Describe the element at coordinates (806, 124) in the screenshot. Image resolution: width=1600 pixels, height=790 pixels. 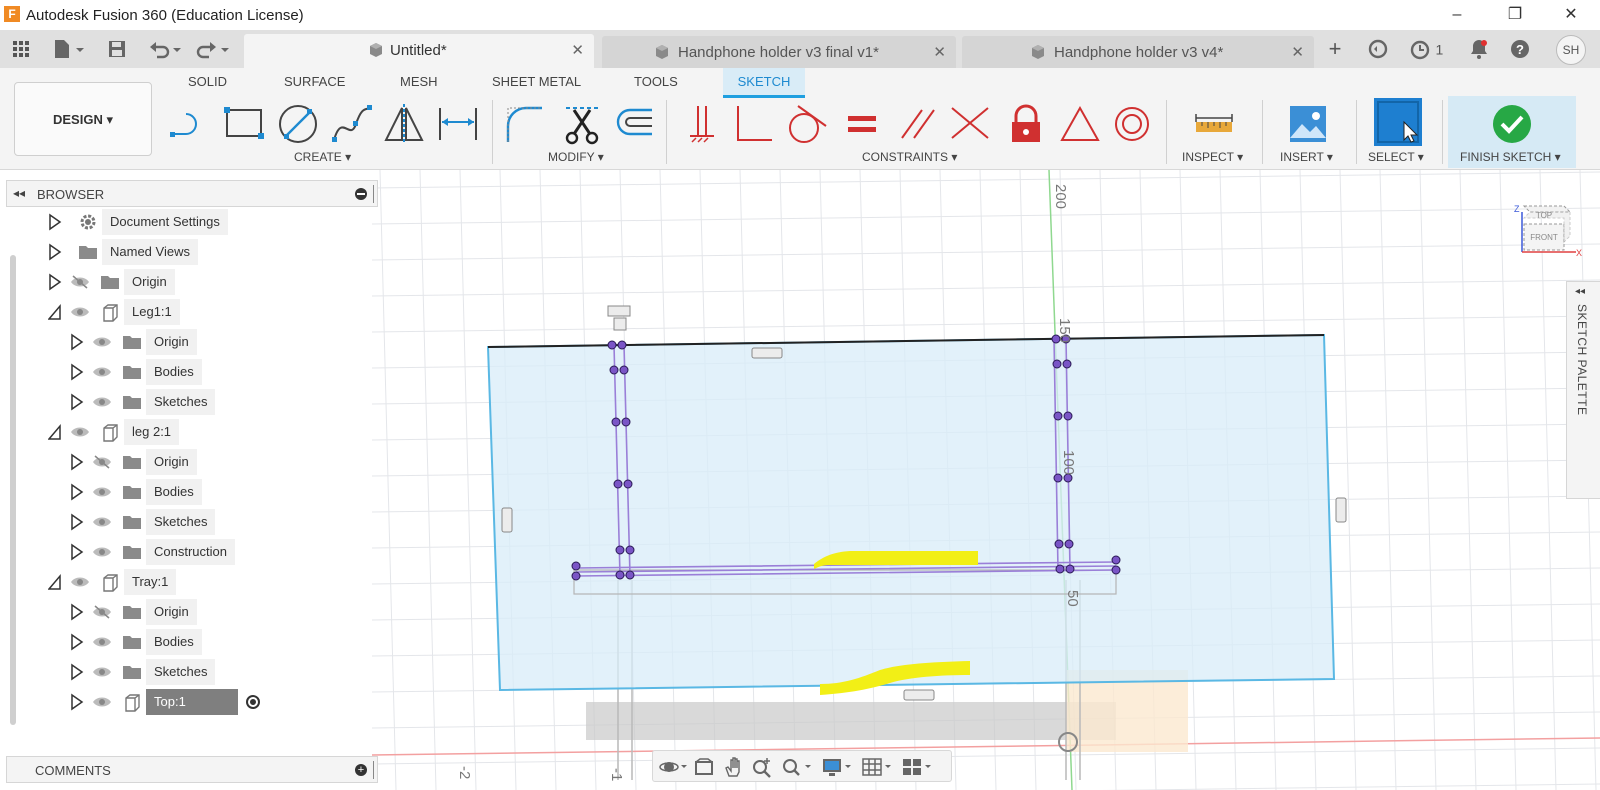
I see `tangent-constraint-icon` at that location.